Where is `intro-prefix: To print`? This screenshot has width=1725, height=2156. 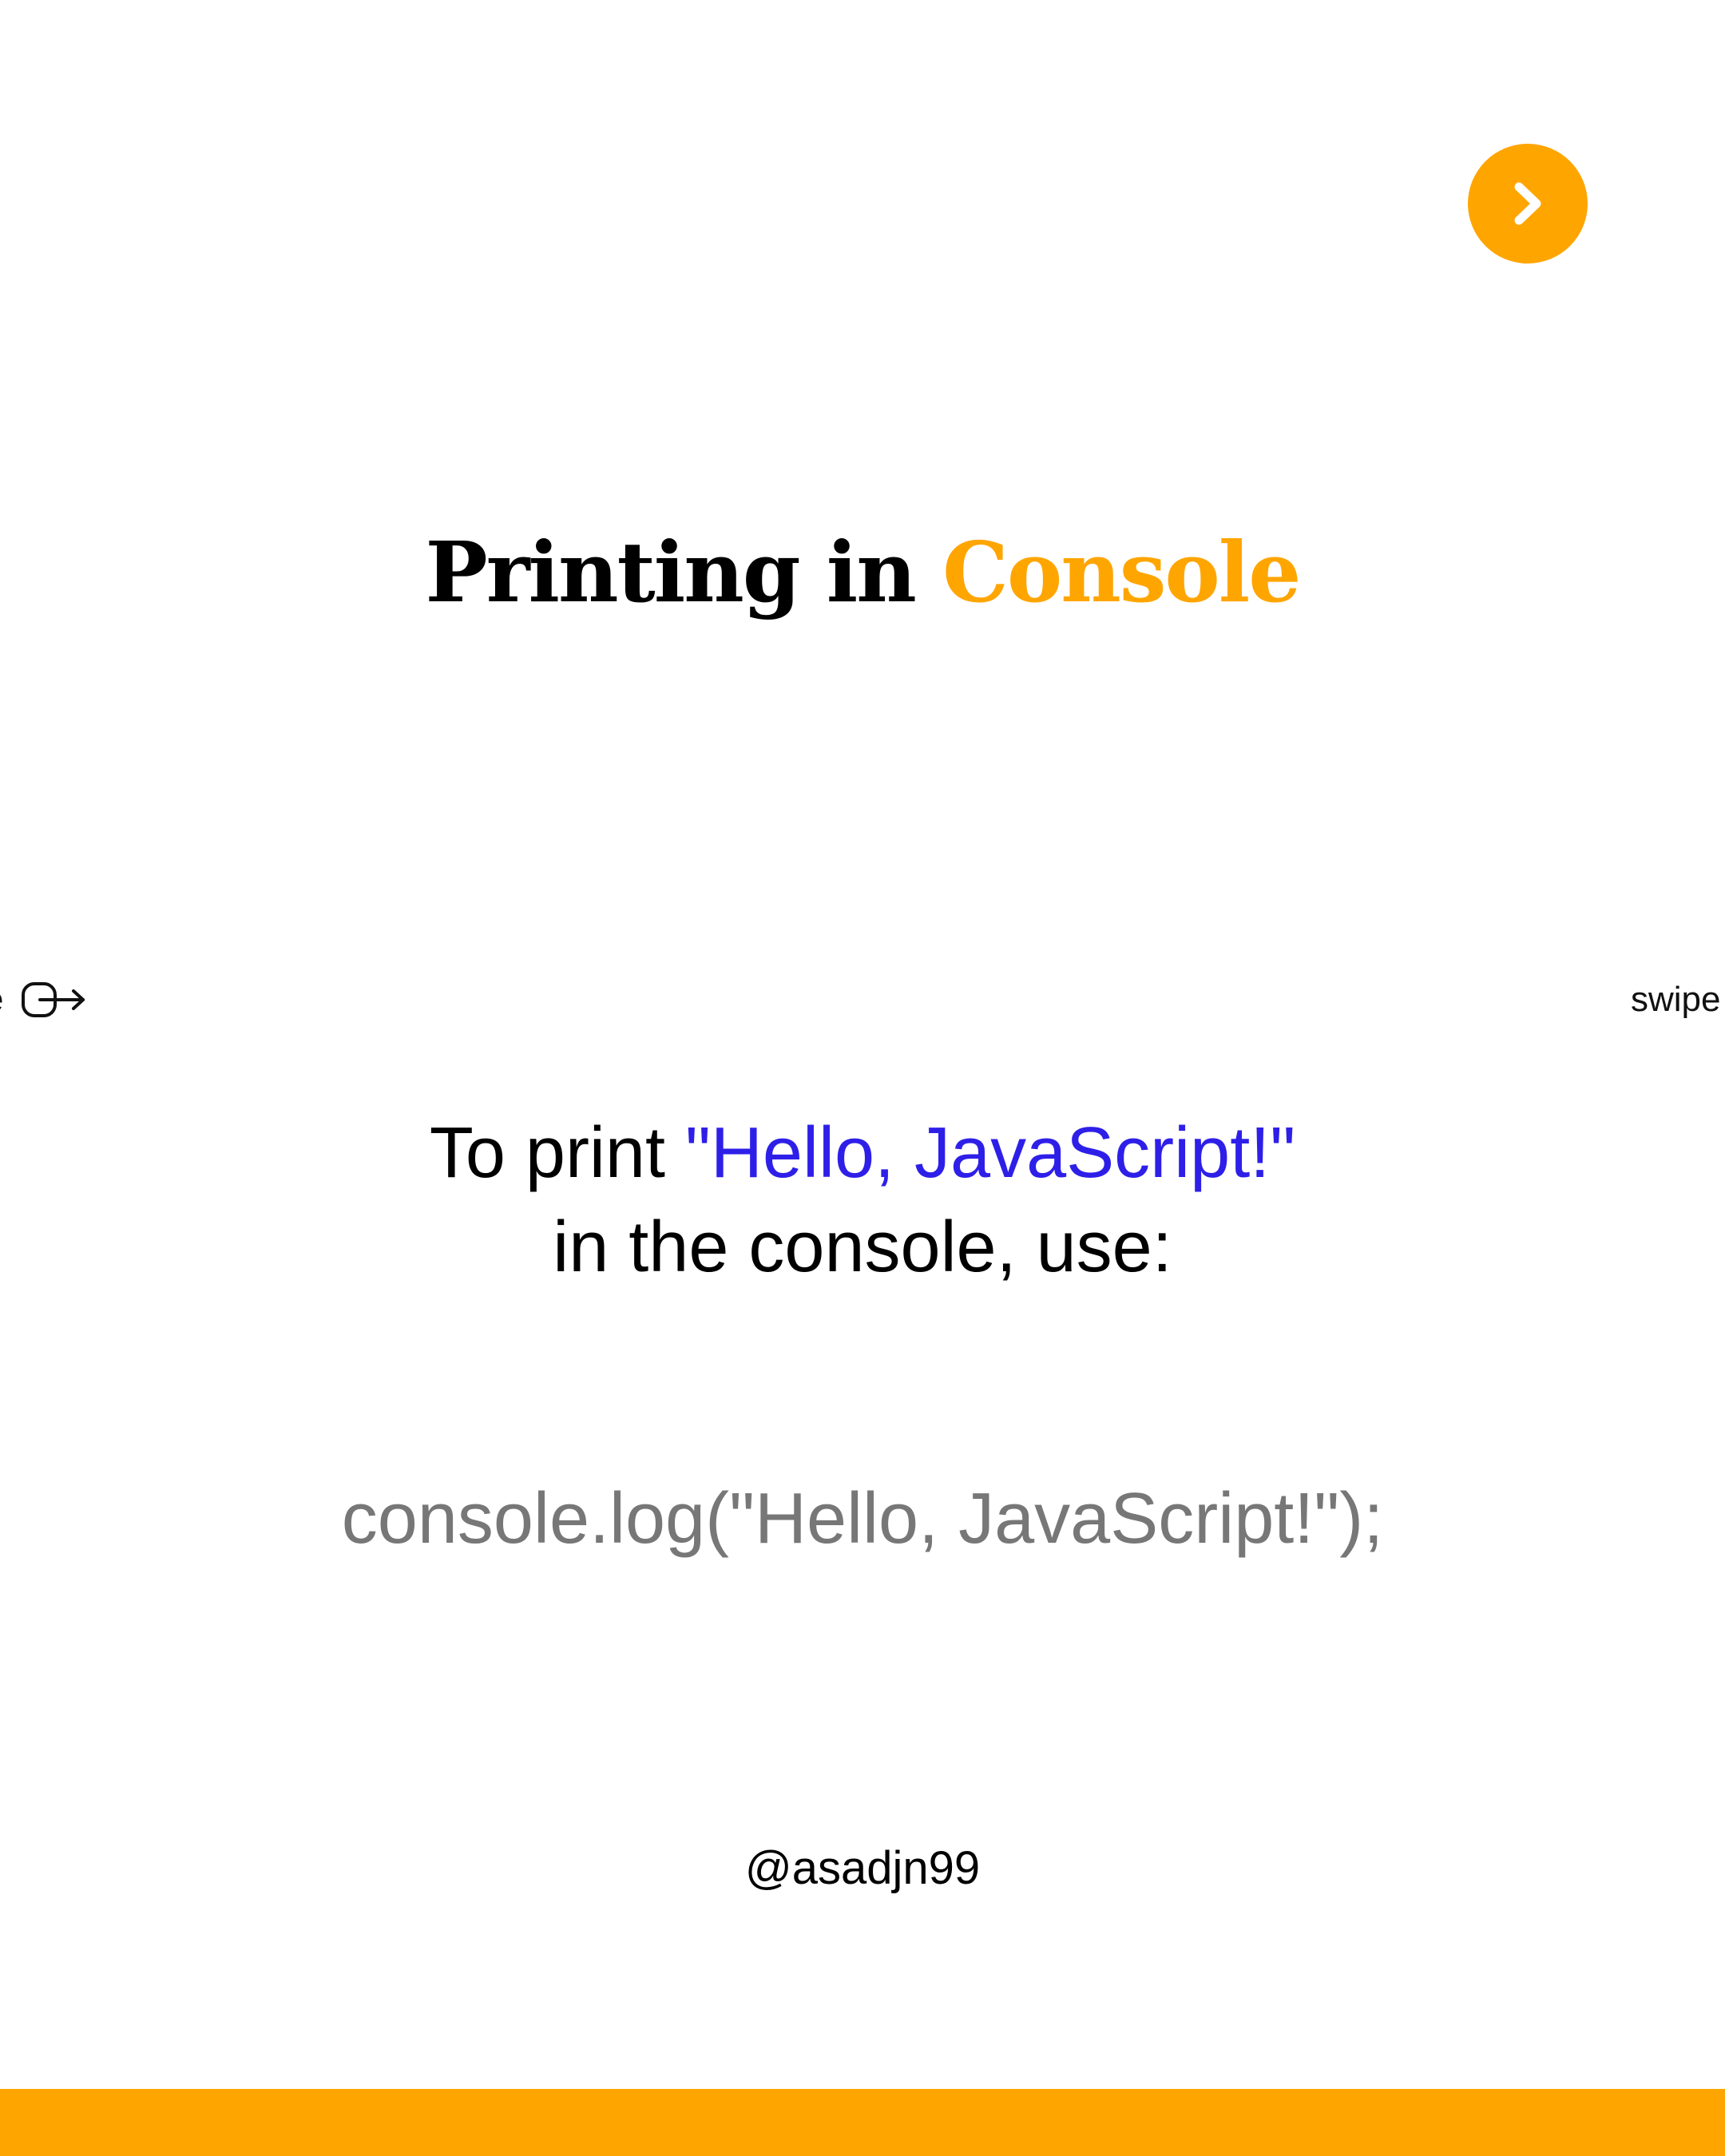
intro-prefix: To print is located at coordinates (547, 1153).